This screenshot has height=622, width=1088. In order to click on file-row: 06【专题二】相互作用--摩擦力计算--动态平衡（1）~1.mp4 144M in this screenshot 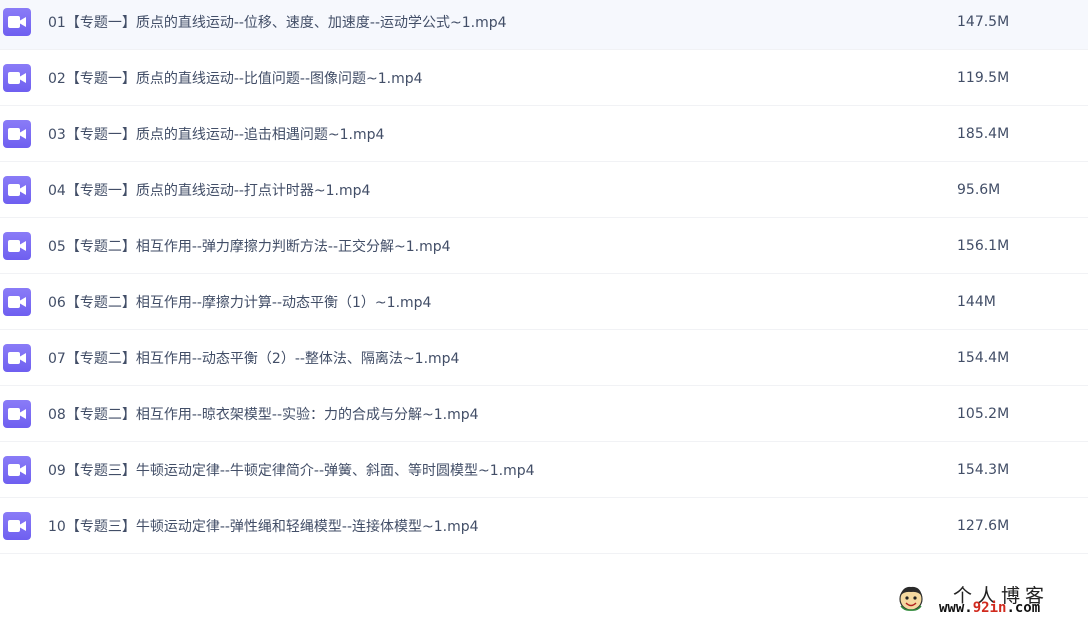, I will do `click(544, 302)`.